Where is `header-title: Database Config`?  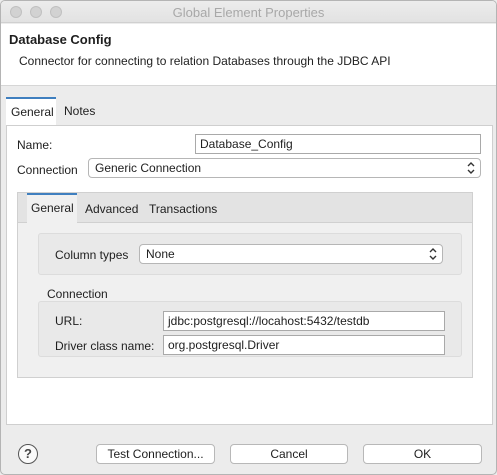 header-title: Database Config is located at coordinates (60, 39).